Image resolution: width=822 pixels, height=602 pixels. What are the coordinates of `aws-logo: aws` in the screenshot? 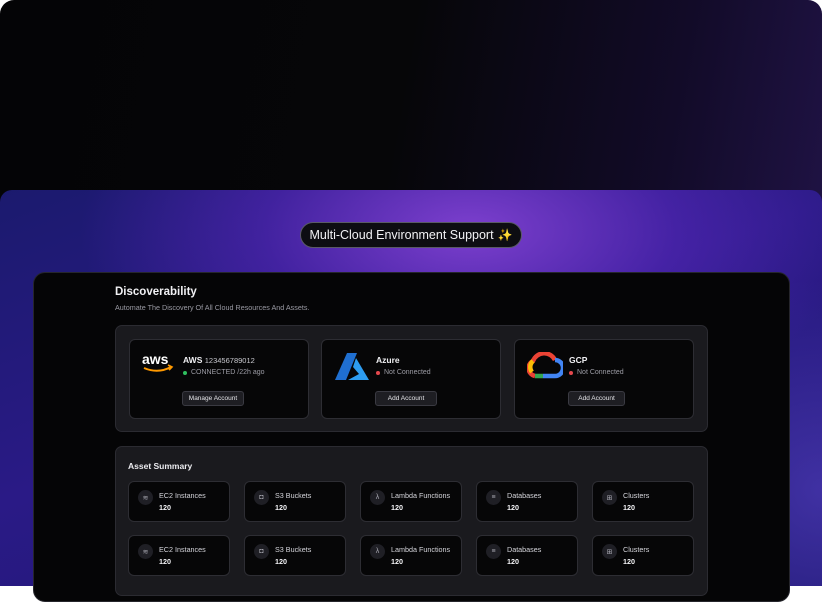 It's located at (158, 361).